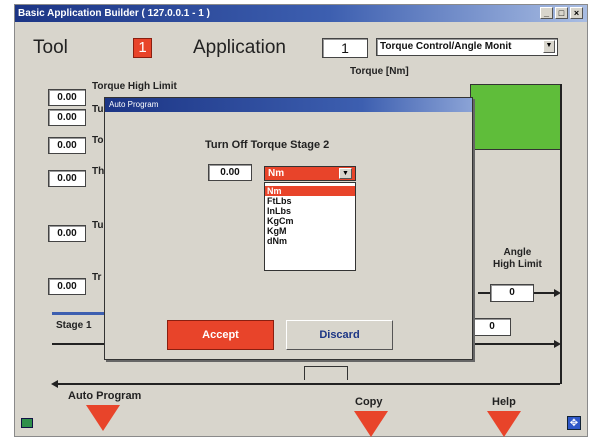 Image resolution: width=590 pixels, height=439 pixels. Describe the element at coordinates (326, 373) in the screenshot. I see `bottom-bracket` at that location.